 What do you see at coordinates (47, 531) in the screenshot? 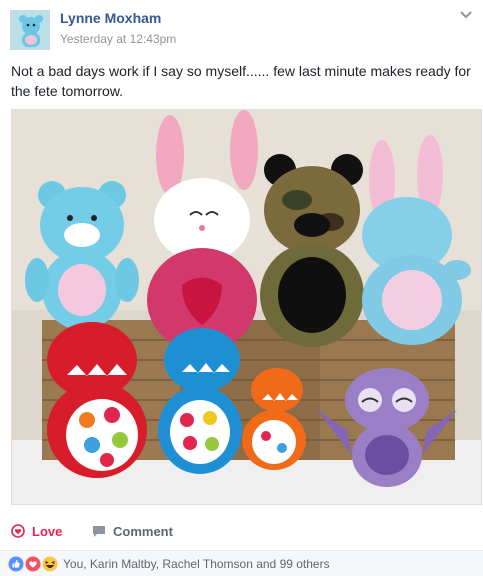
I see `love-label: Love` at bounding box center [47, 531].